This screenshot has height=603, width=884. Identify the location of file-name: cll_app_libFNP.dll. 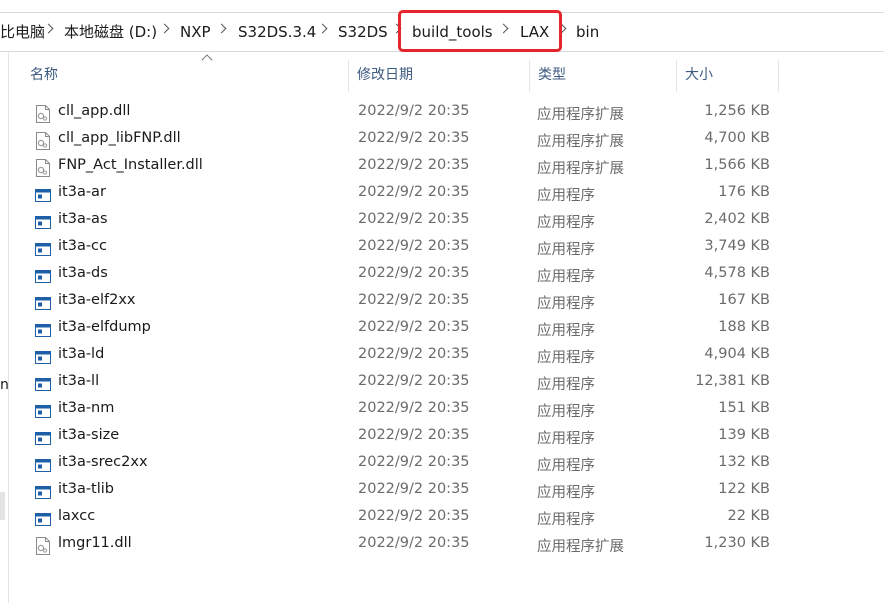
(119, 138).